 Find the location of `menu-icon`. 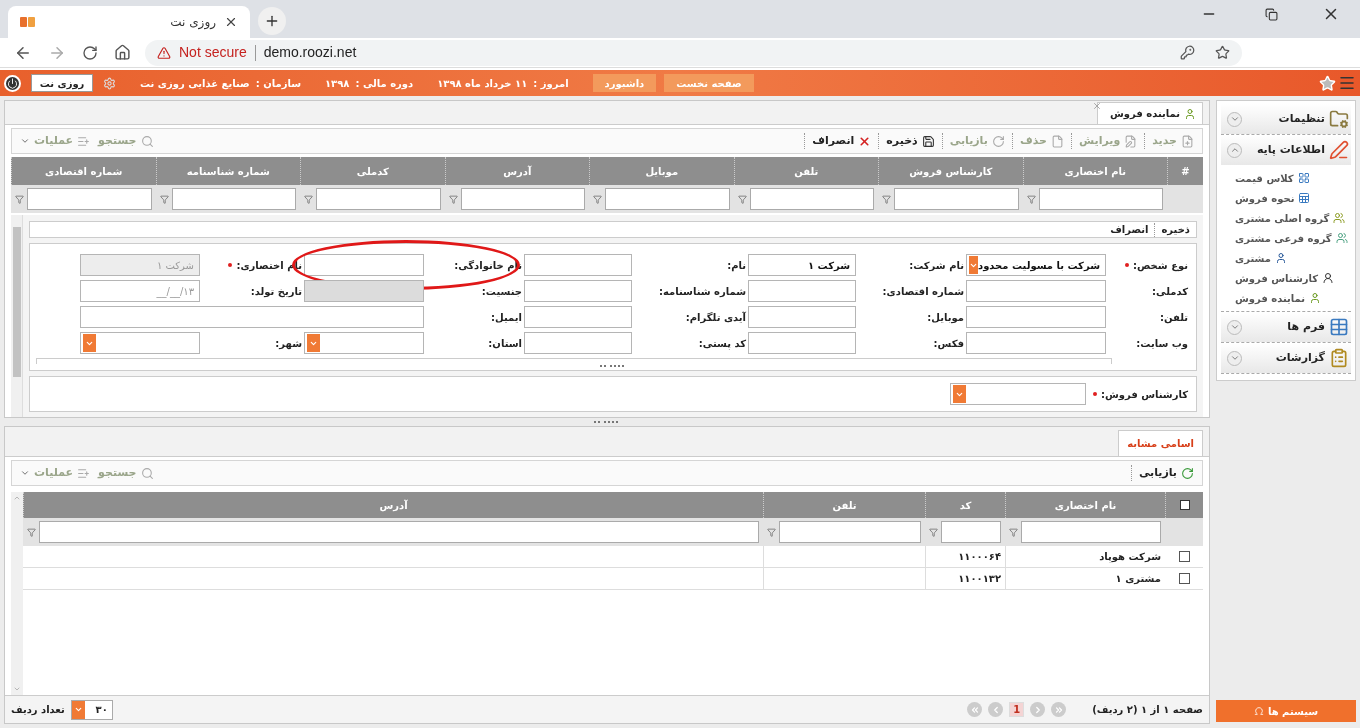

menu-icon is located at coordinates (1347, 83).